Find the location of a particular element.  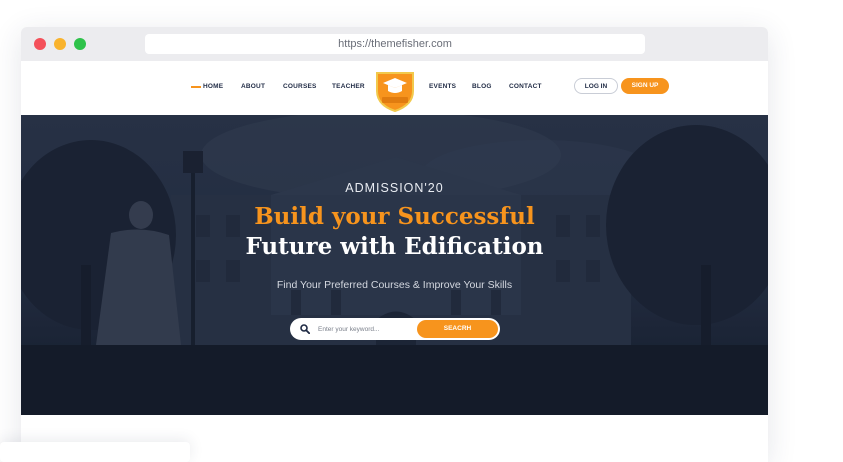

active-nav-indicator is located at coordinates (196, 87).